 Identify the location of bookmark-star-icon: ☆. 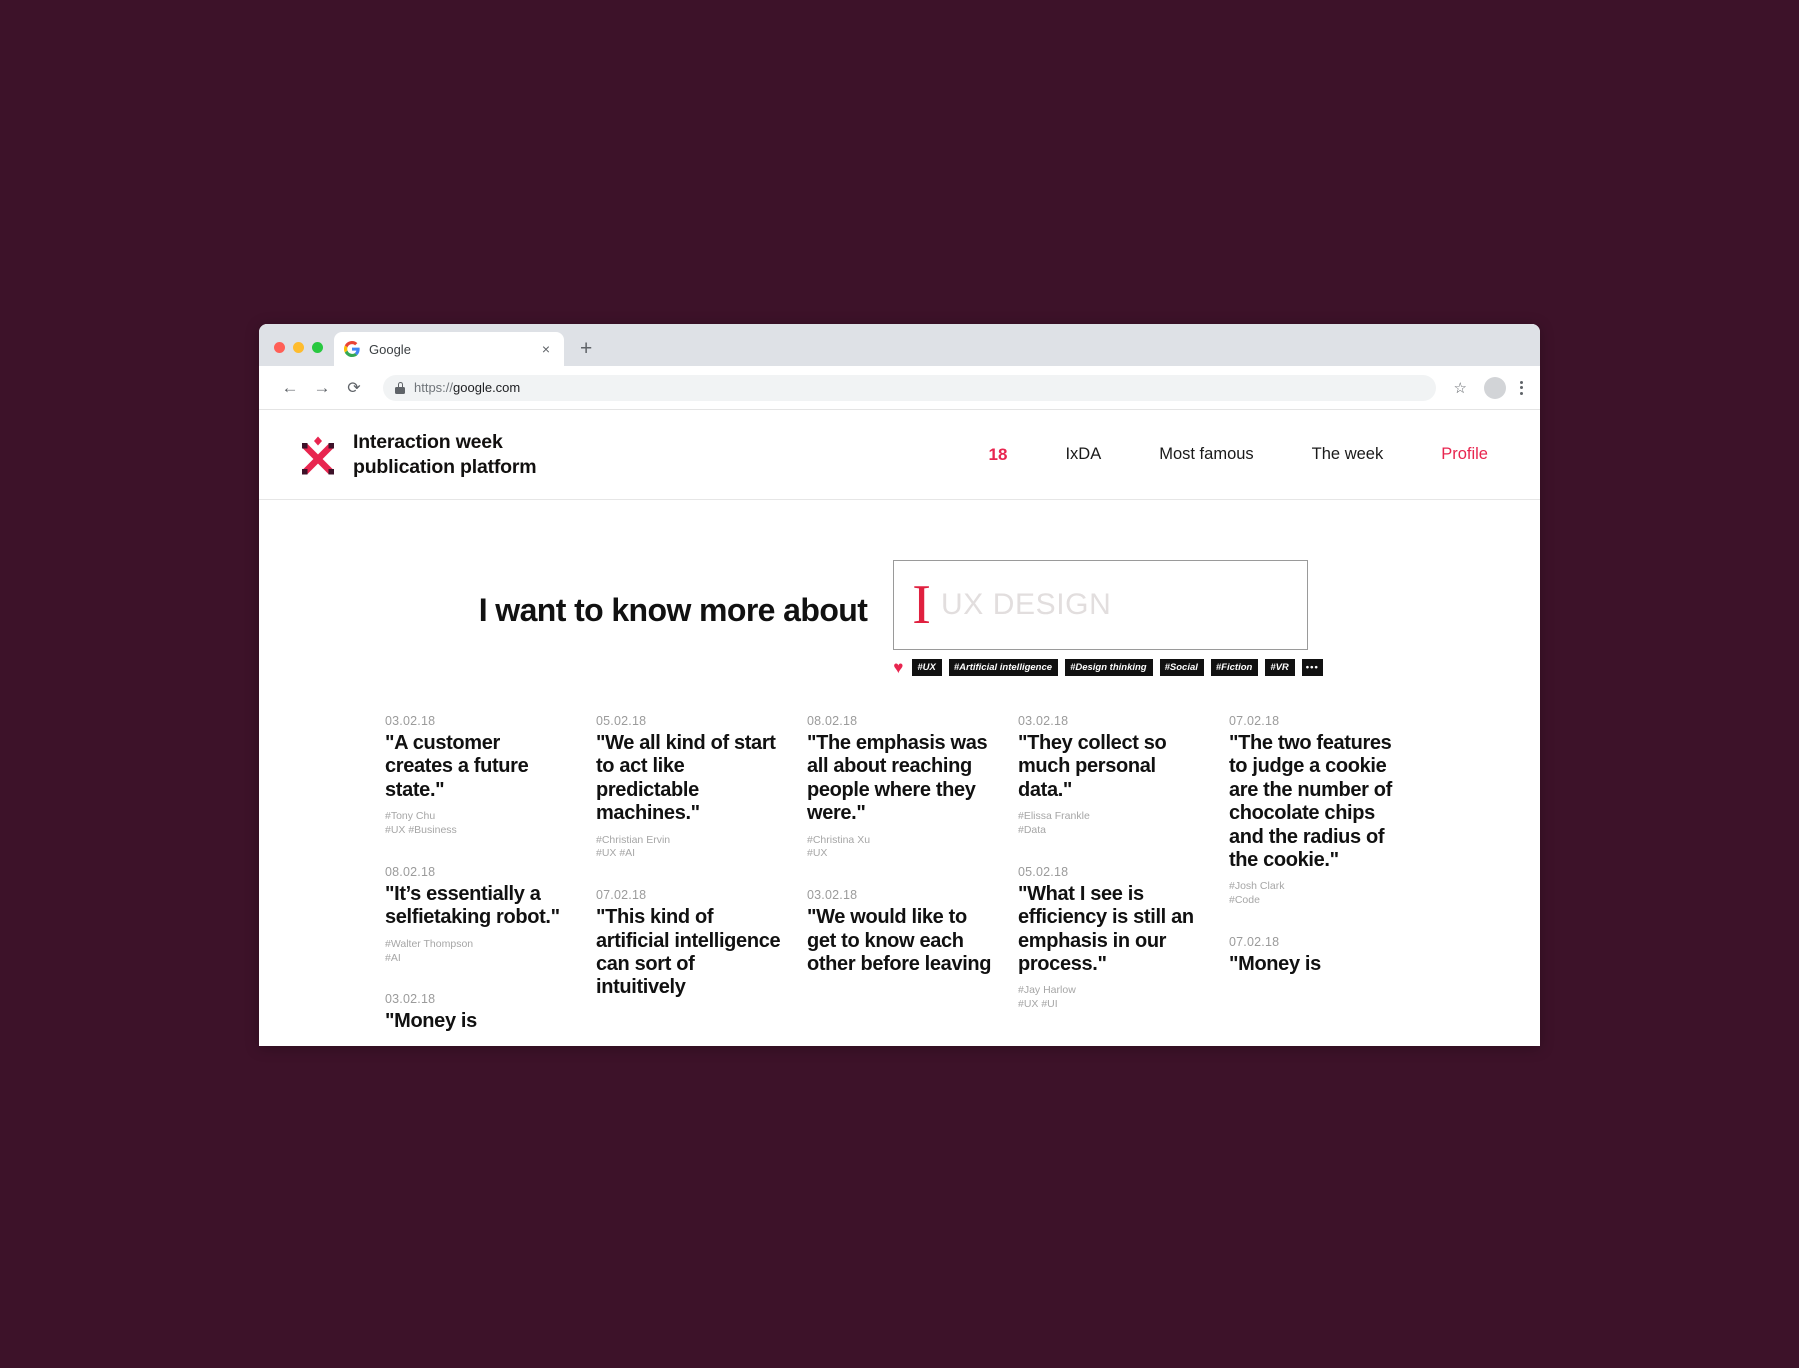
(1460, 388).